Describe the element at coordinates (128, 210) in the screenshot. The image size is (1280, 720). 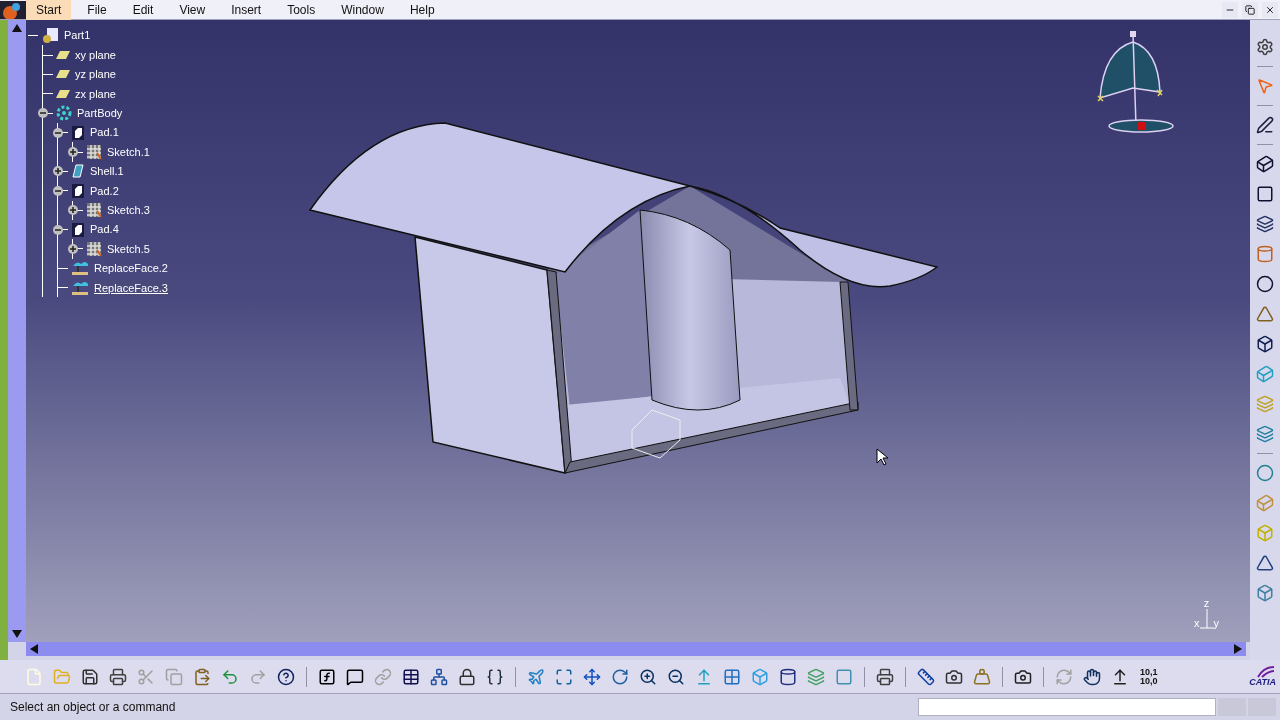
I see `tree-item: Sketch.3` at that location.